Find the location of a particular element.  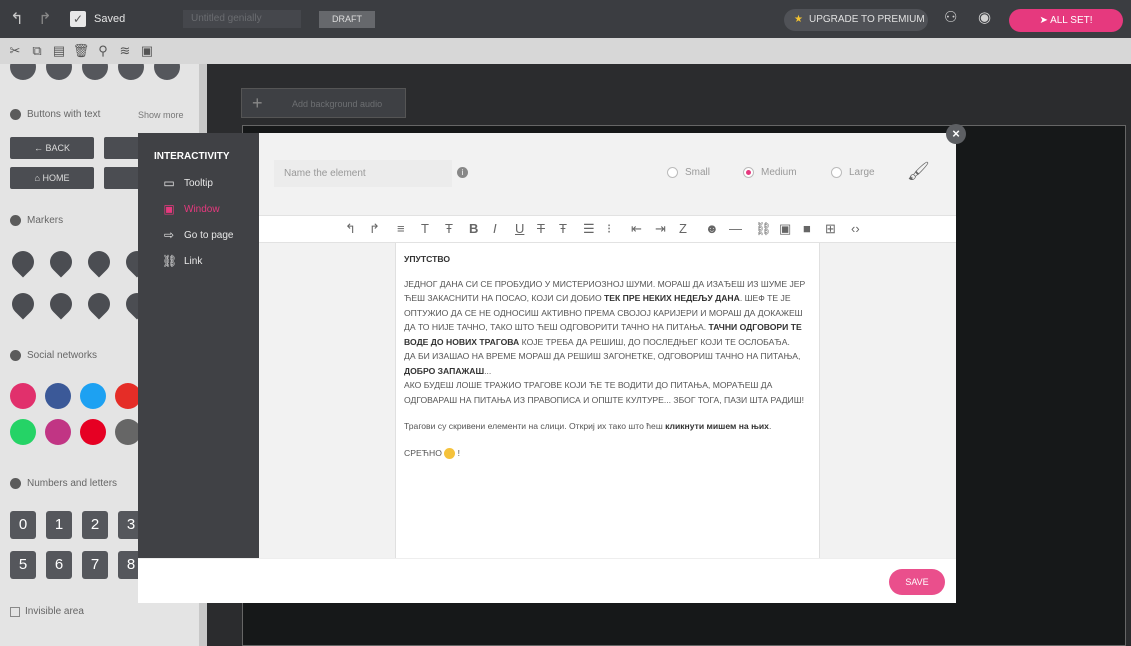

whatsapp-icon is located at coordinates (23, 432).